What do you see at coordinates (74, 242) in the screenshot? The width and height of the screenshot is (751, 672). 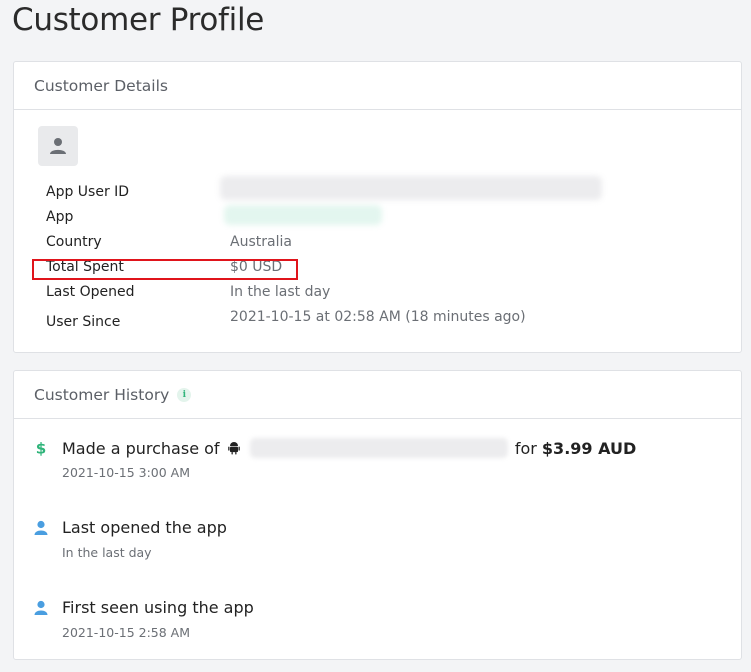 I see `detail-label: Country` at bounding box center [74, 242].